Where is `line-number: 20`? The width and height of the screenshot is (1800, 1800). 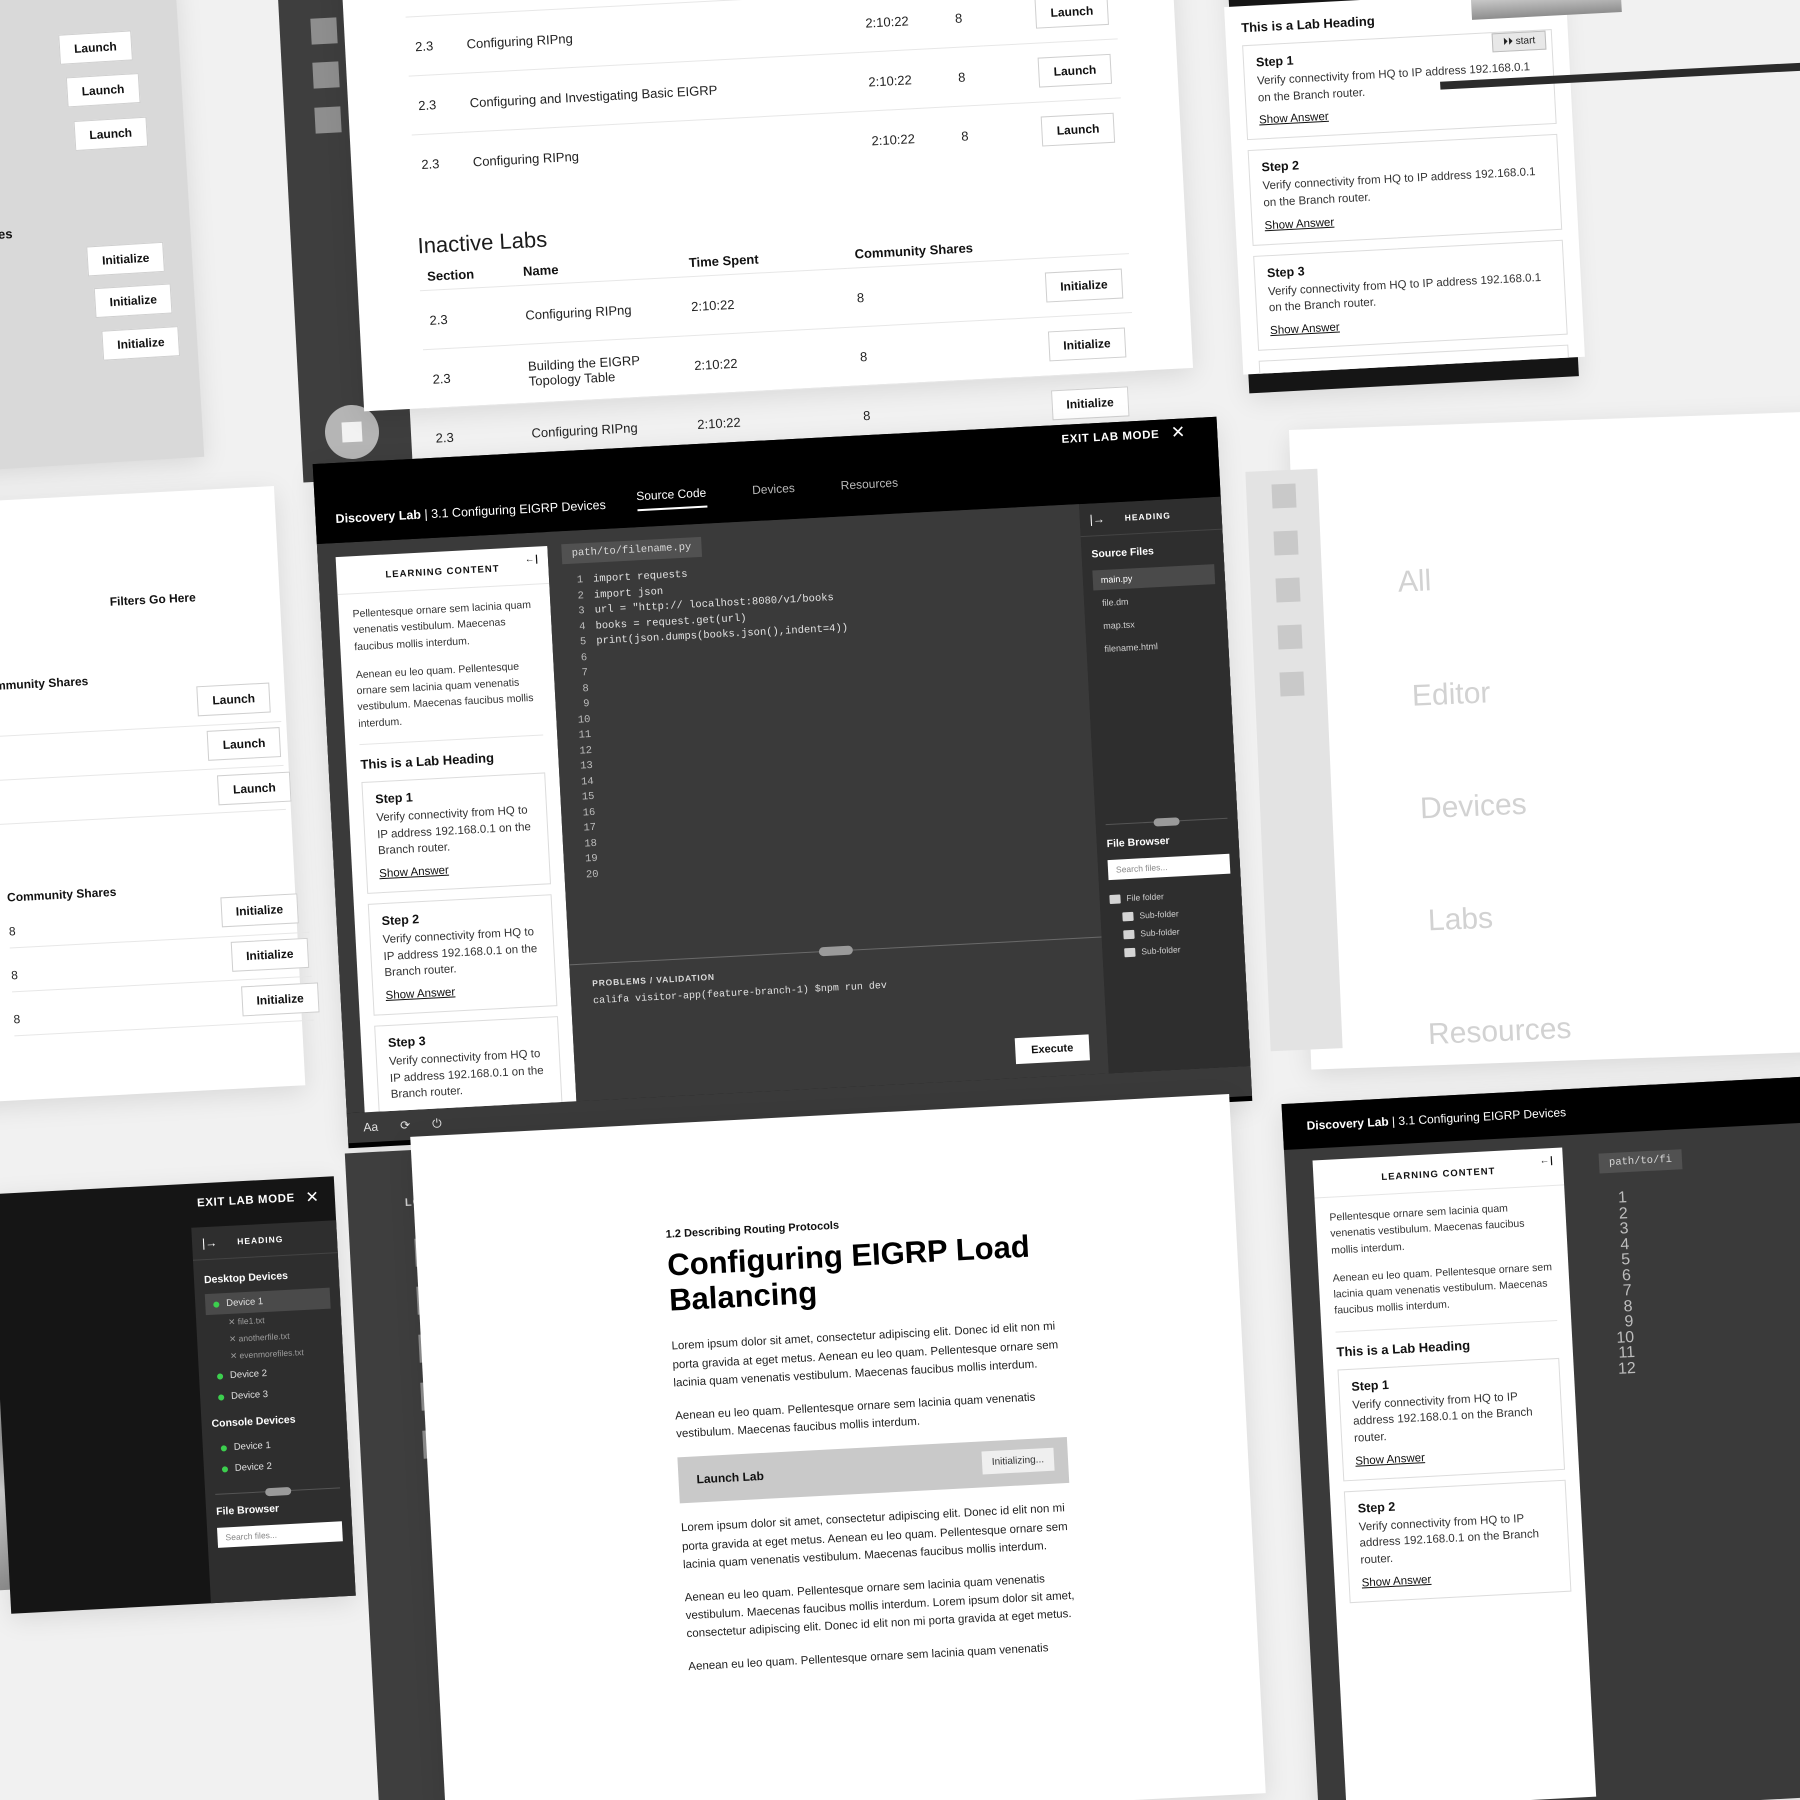
line-number: 20 is located at coordinates (592, 874).